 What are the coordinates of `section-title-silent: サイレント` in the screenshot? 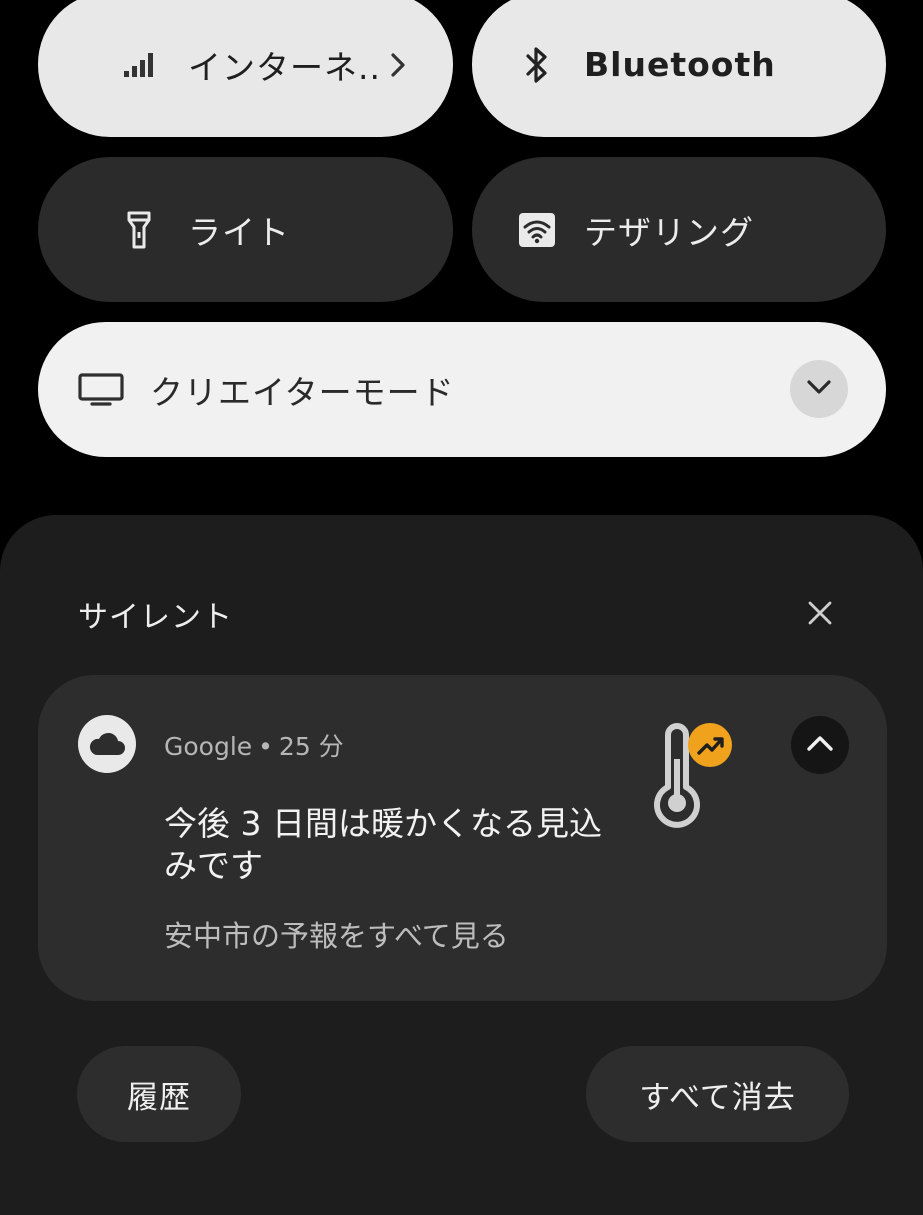 It's located at (155, 617).